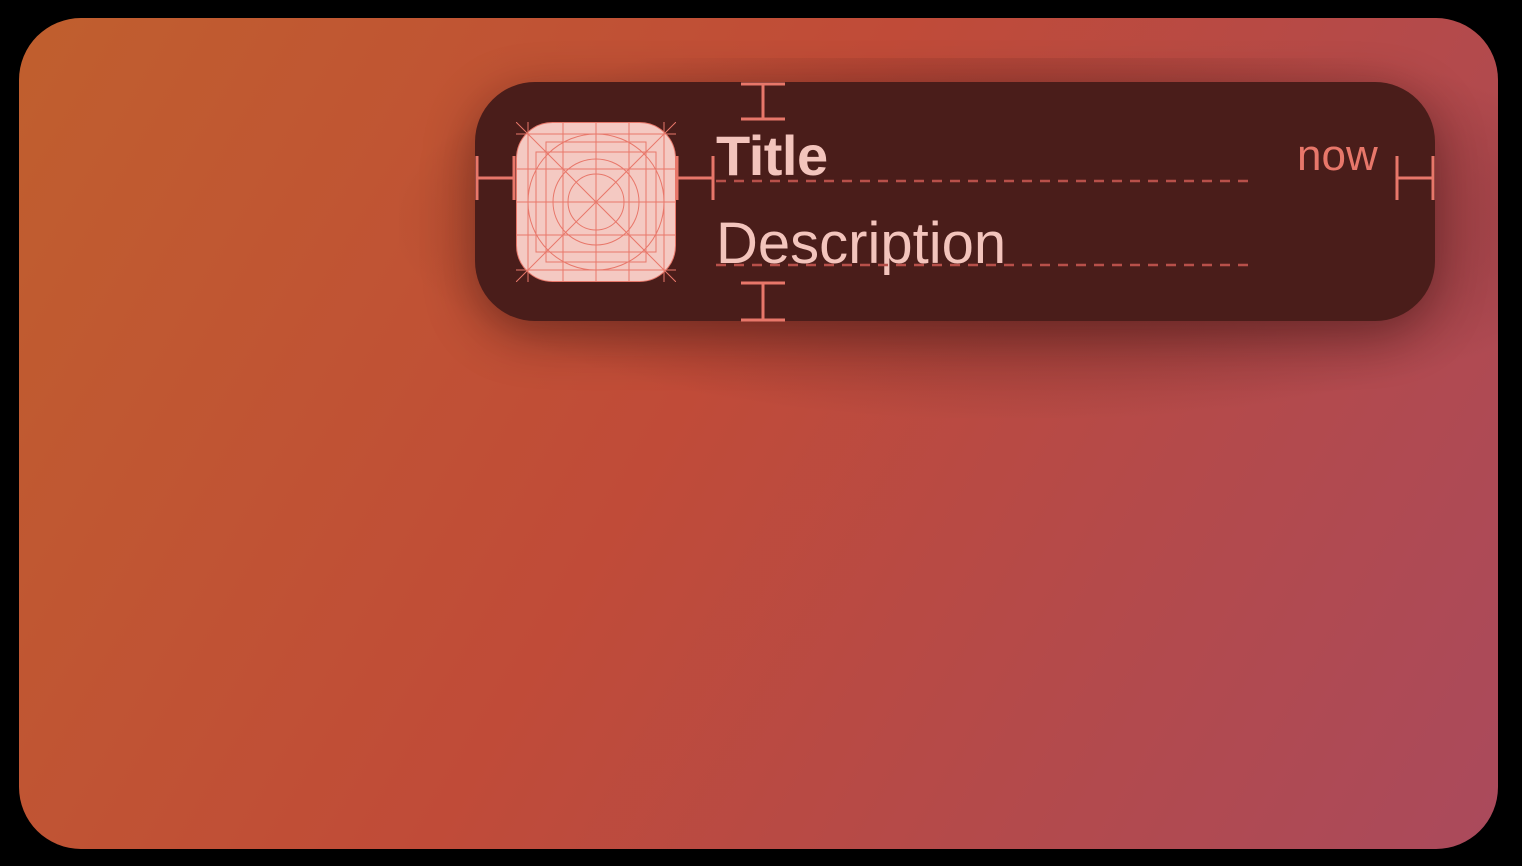 The image size is (1522, 866). I want to click on app-icon, so click(596, 202).